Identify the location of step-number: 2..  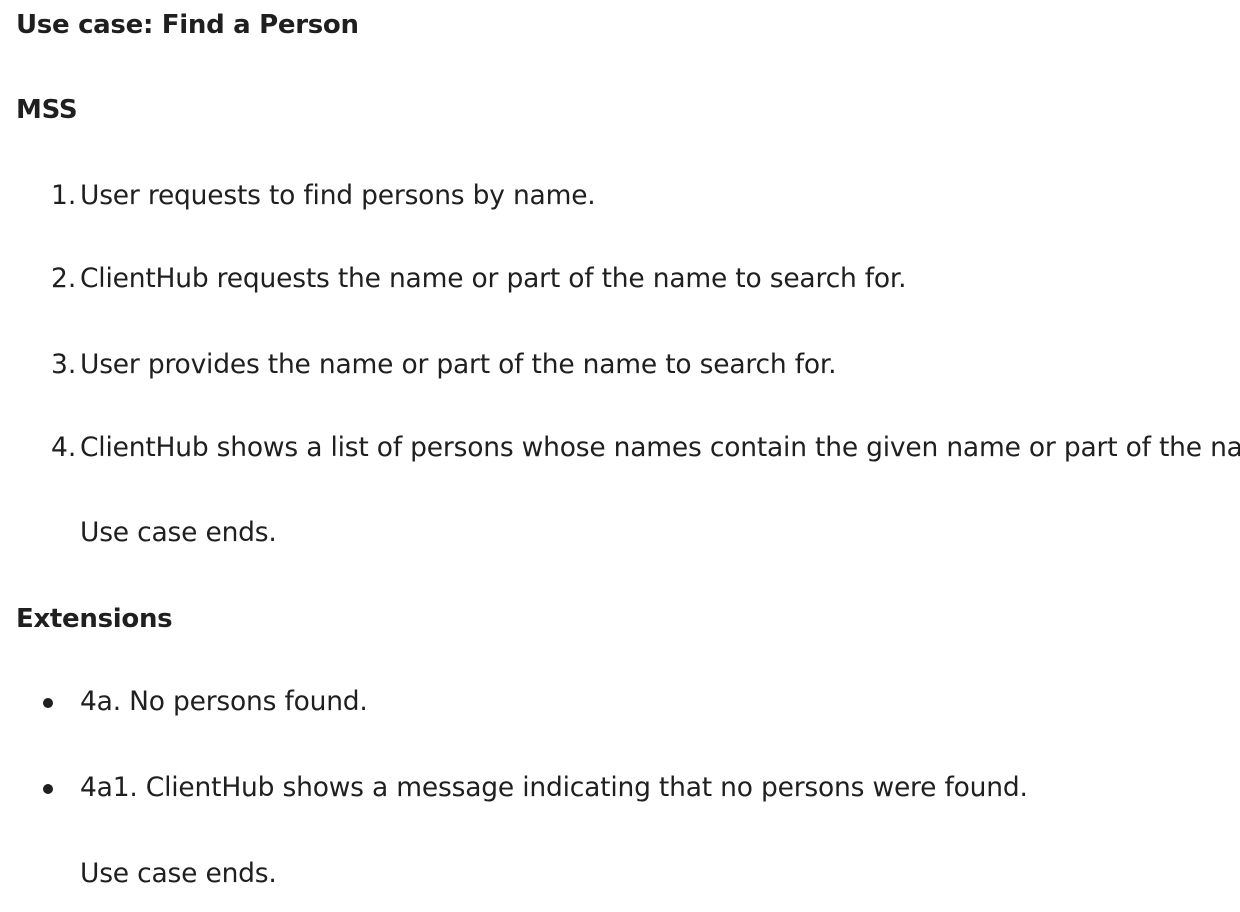
(64, 278).